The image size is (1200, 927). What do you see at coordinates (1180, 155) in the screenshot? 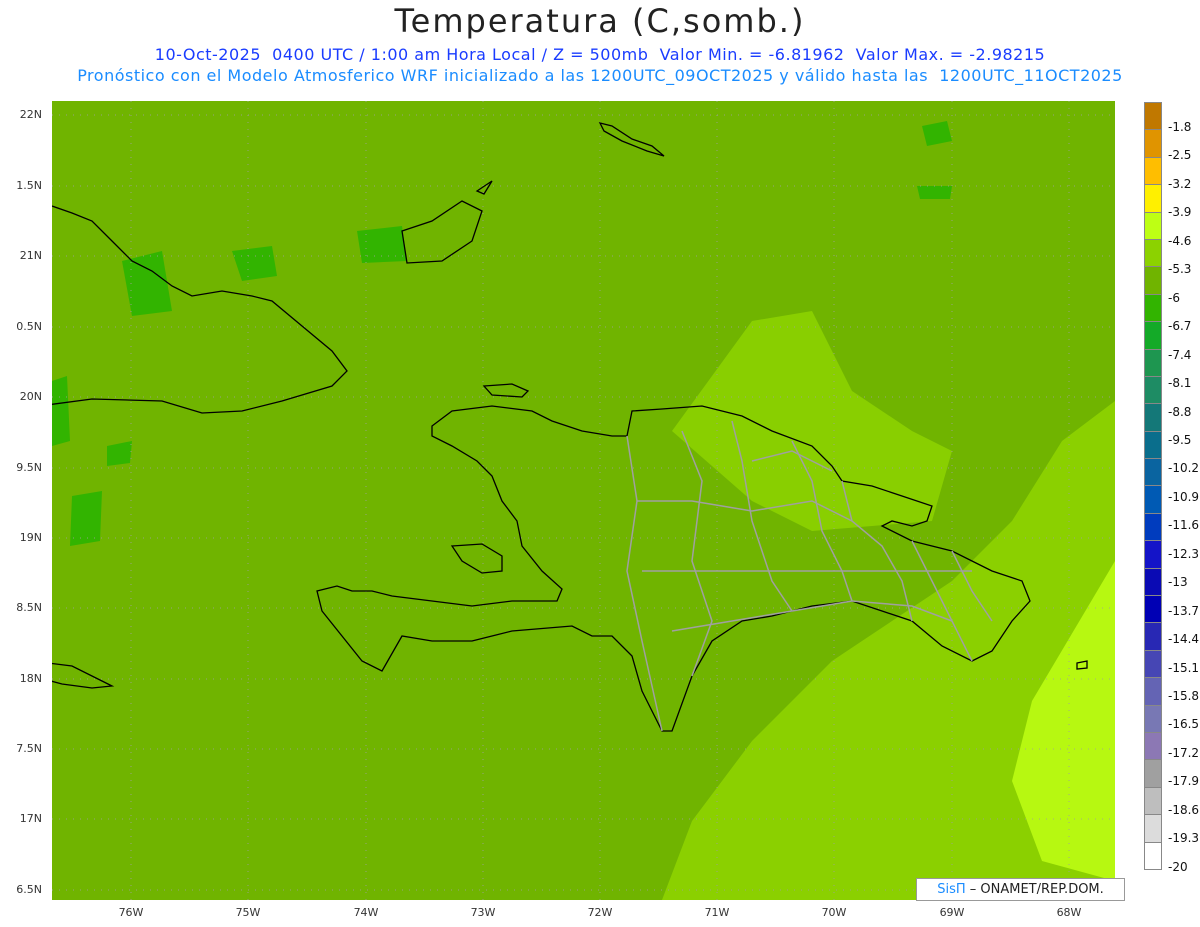
I see `colorbar-label: -2.5` at bounding box center [1180, 155].